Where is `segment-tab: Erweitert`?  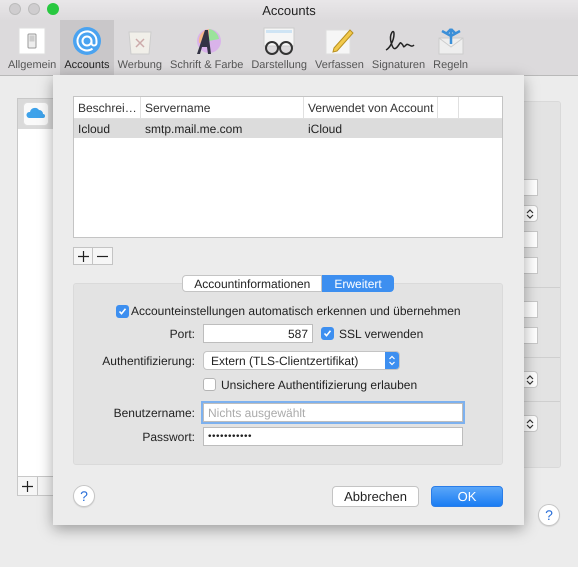
segment-tab: Erweitert is located at coordinates (358, 283).